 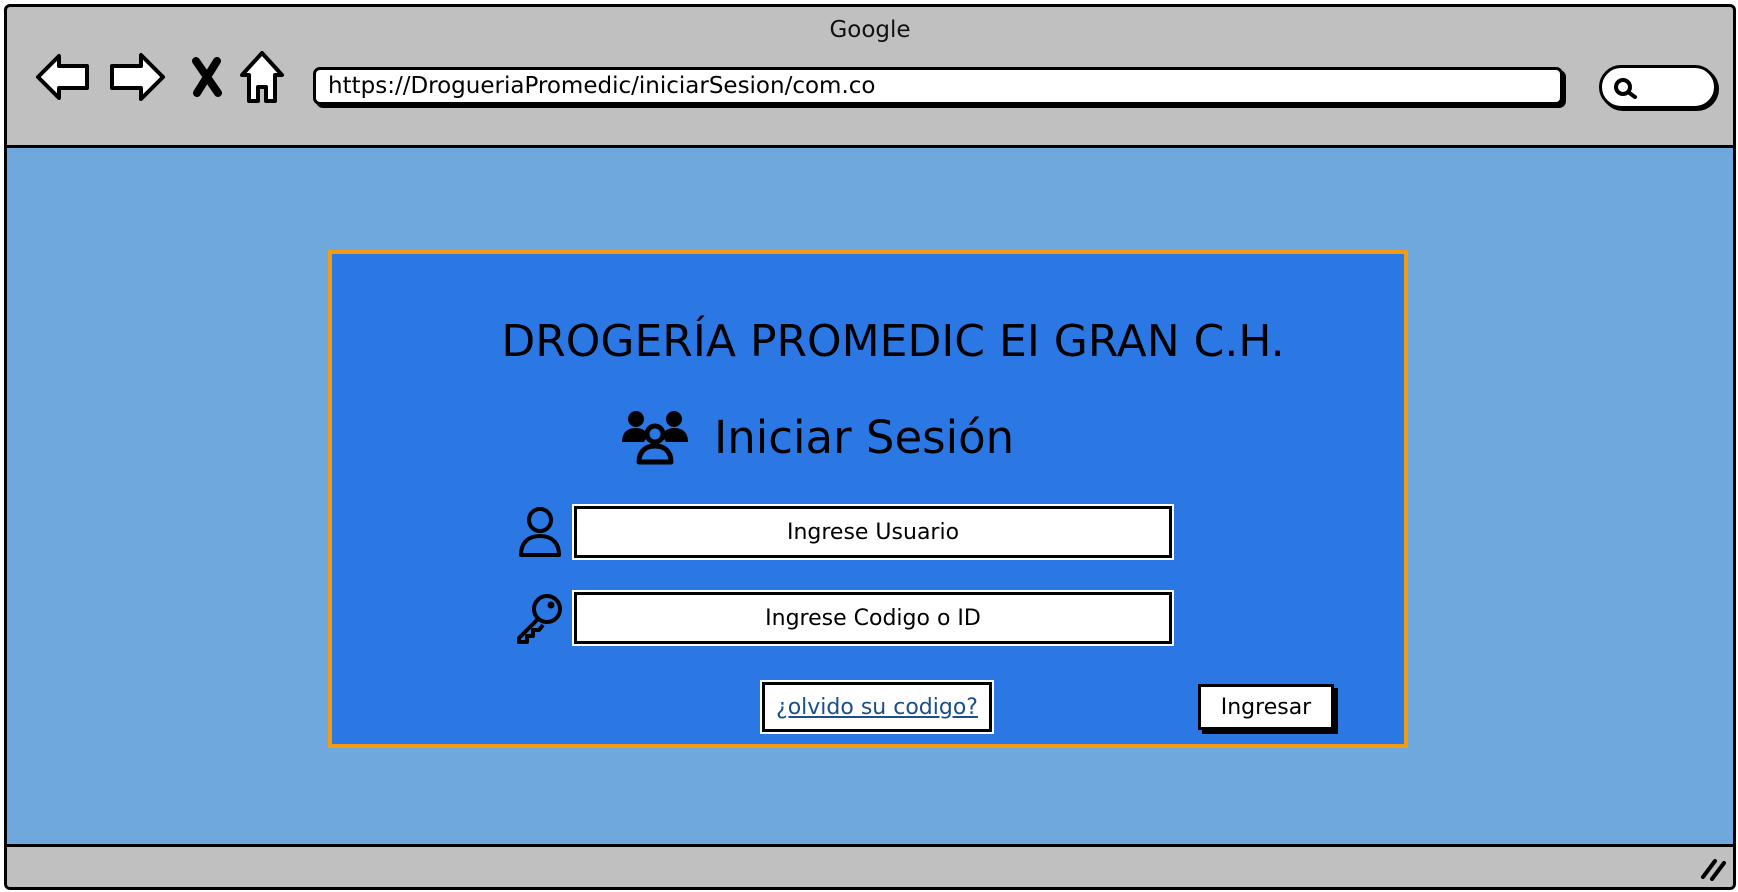 What do you see at coordinates (1266, 707) in the screenshot?
I see `login-submit-button: Ingresar` at bounding box center [1266, 707].